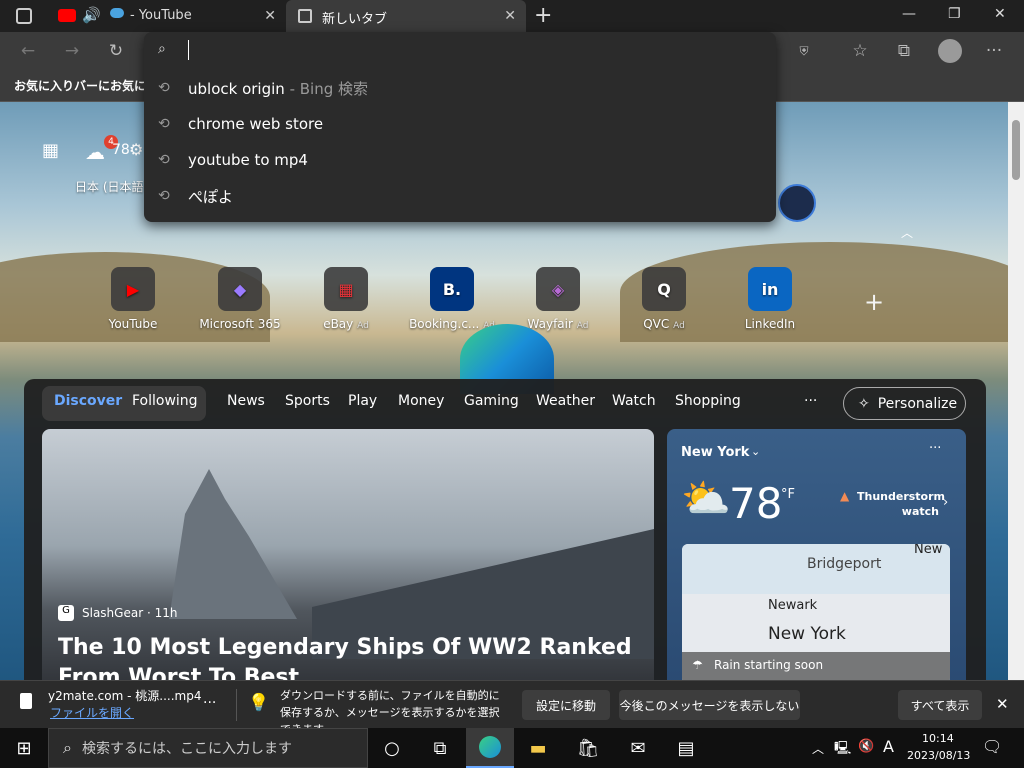  I want to click on tab-play: Play, so click(362, 401).